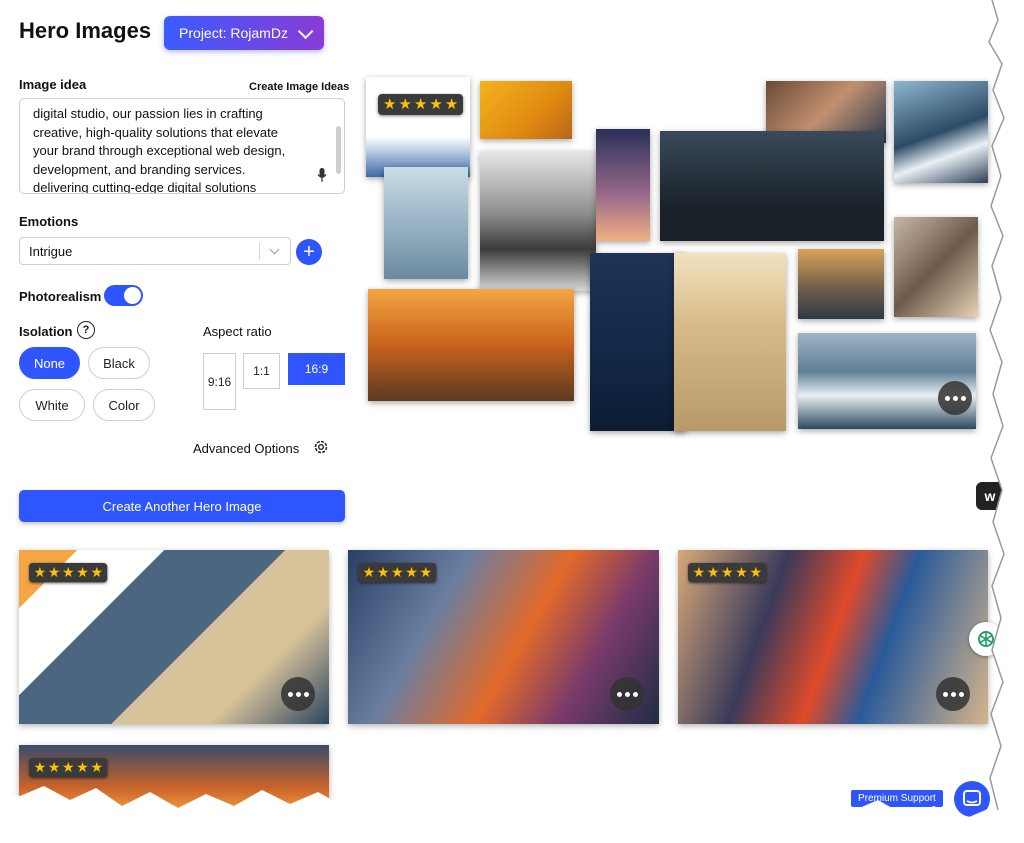  What do you see at coordinates (53, 84) in the screenshot?
I see `image-idea-label: Image idea` at bounding box center [53, 84].